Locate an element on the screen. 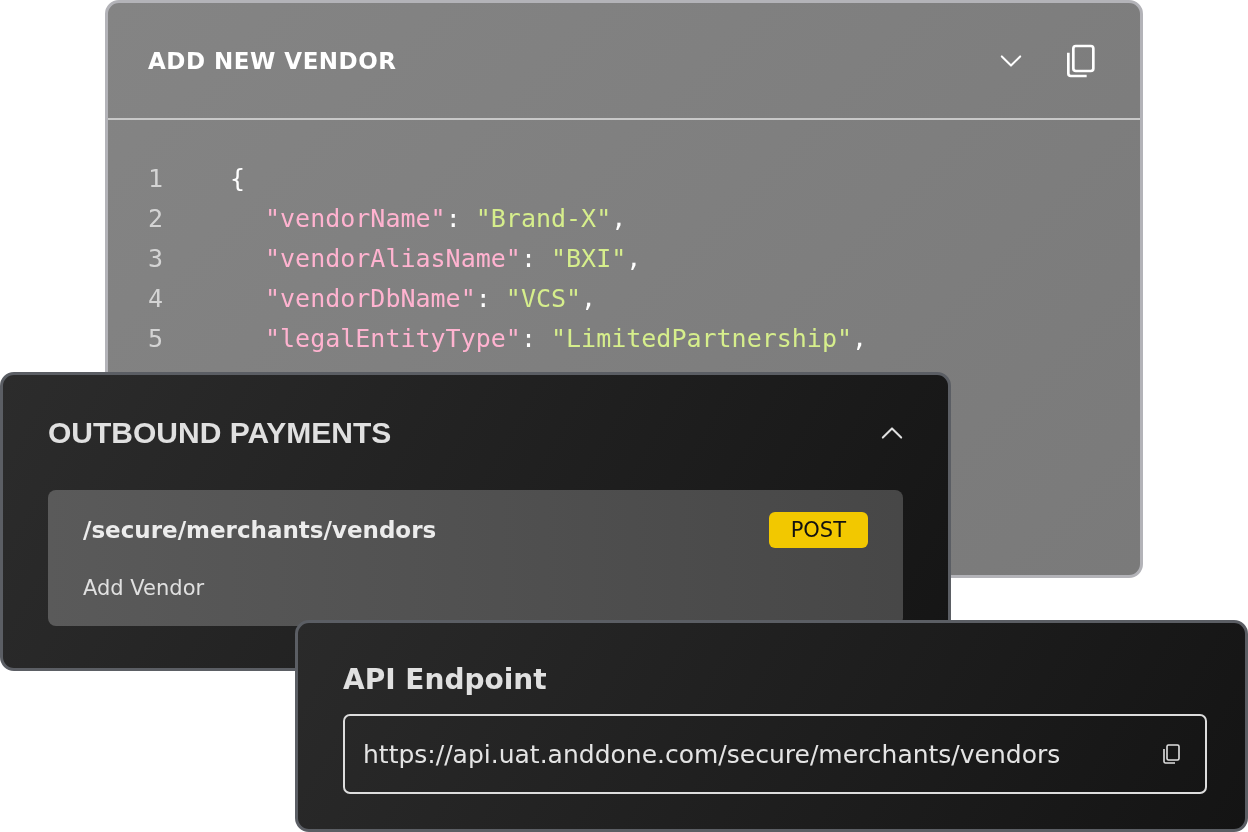 The width and height of the screenshot is (1248, 832). section-title: OUTBOUND PAYMENTS is located at coordinates (220, 432).